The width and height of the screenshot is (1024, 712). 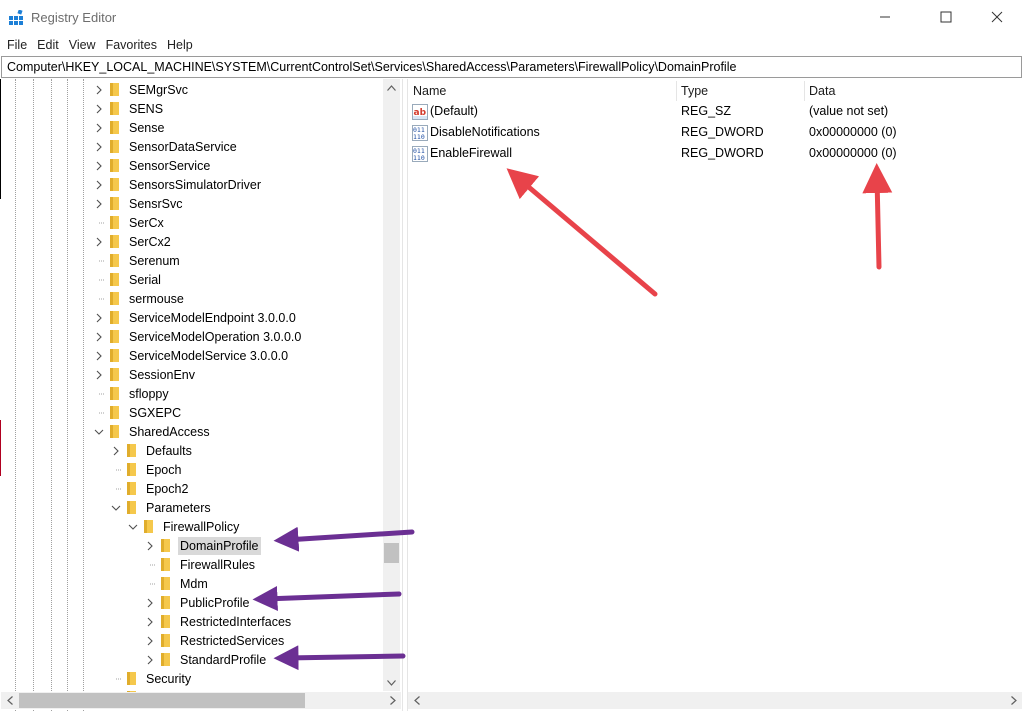 I want to click on menu-help: Help, so click(x=180, y=45).